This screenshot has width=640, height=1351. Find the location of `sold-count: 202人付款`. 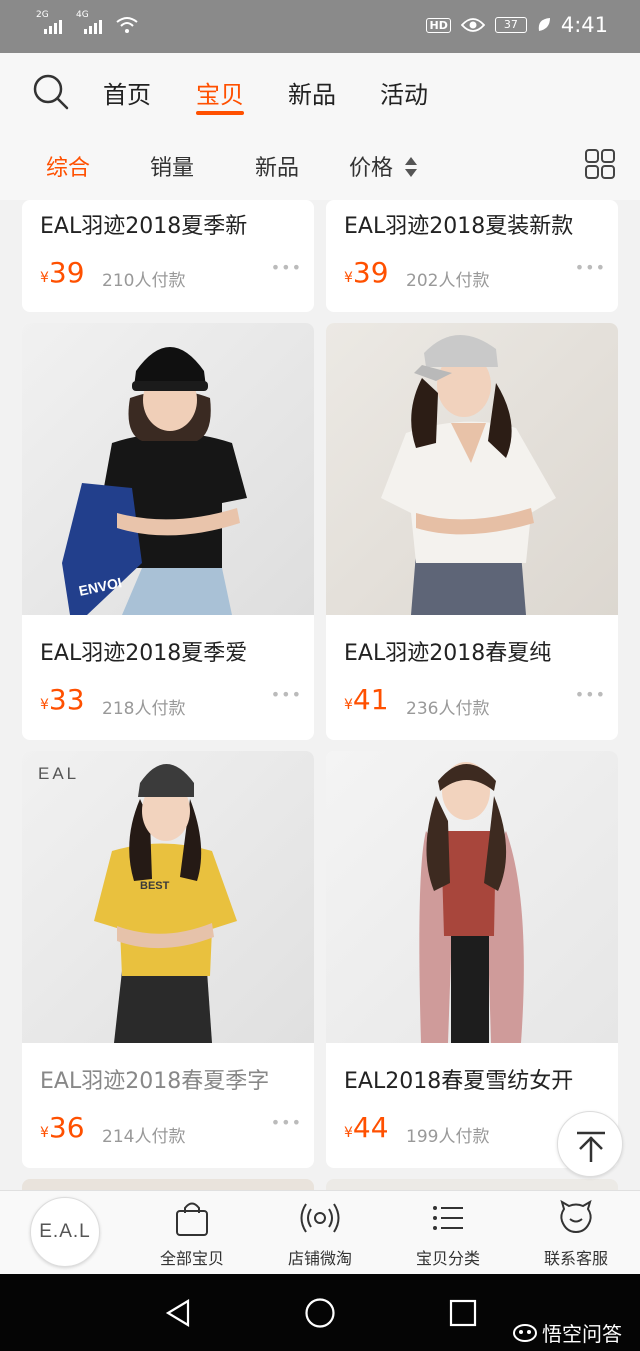

sold-count: 202人付款 is located at coordinates (448, 281).